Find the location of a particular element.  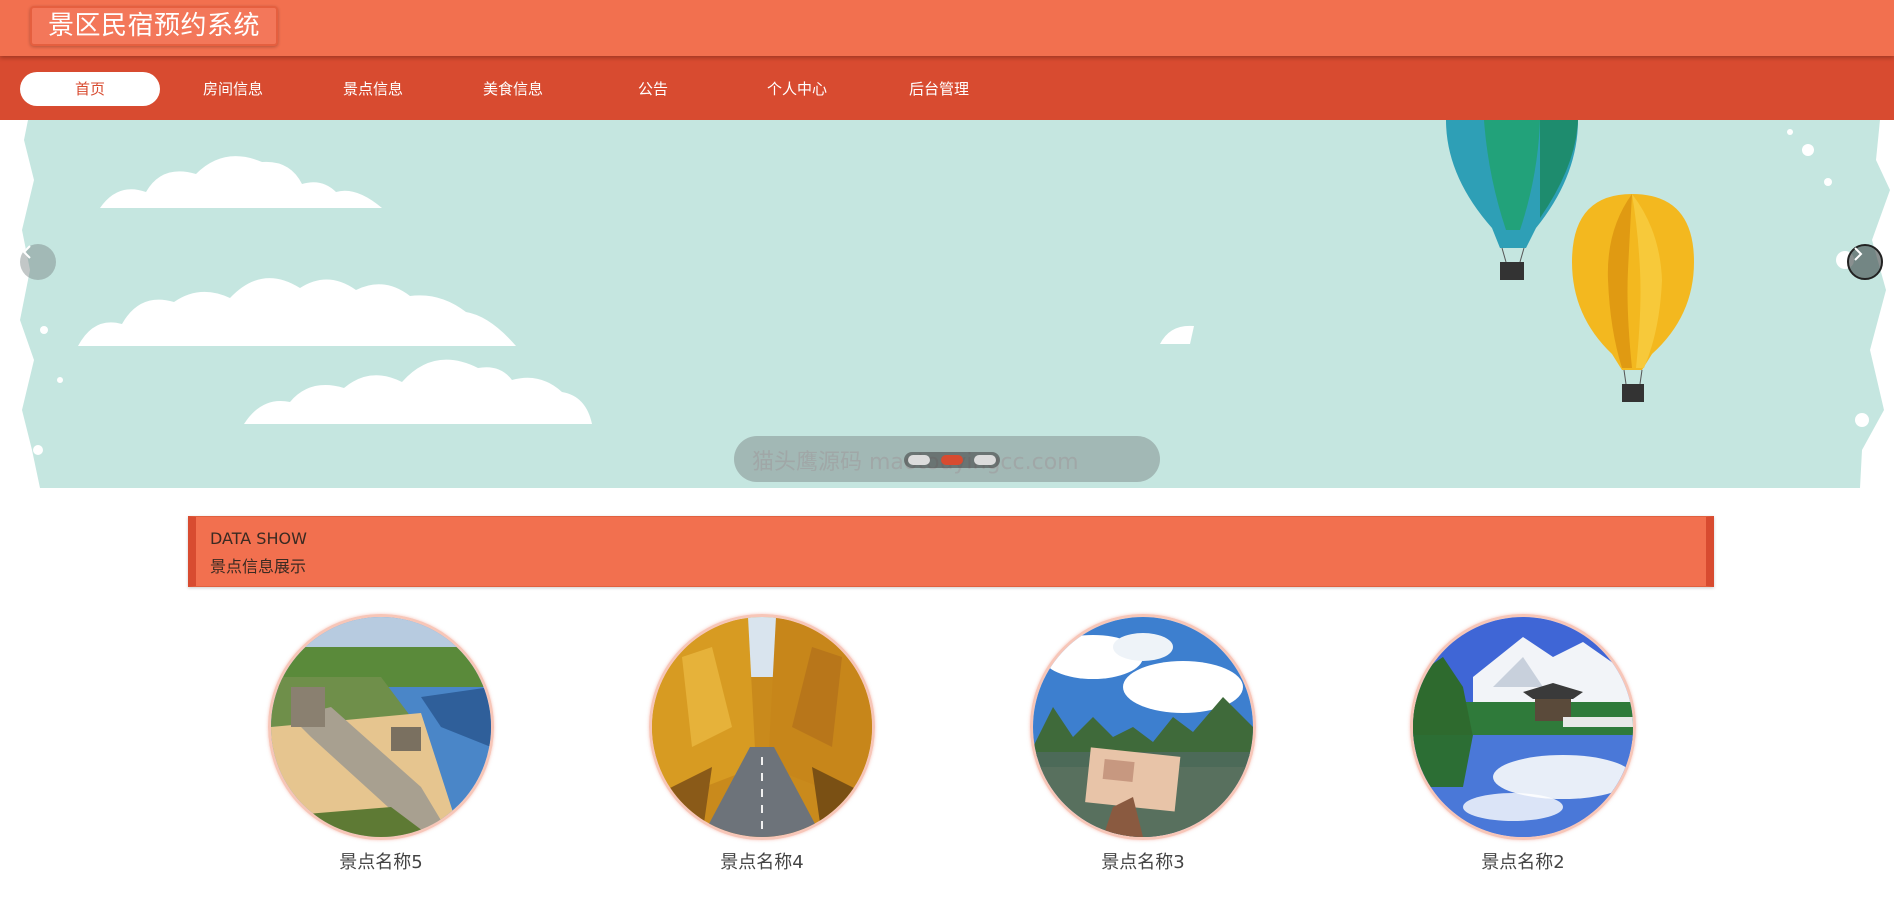

site-title: 景区民宿预约系统 is located at coordinates (154, 26).